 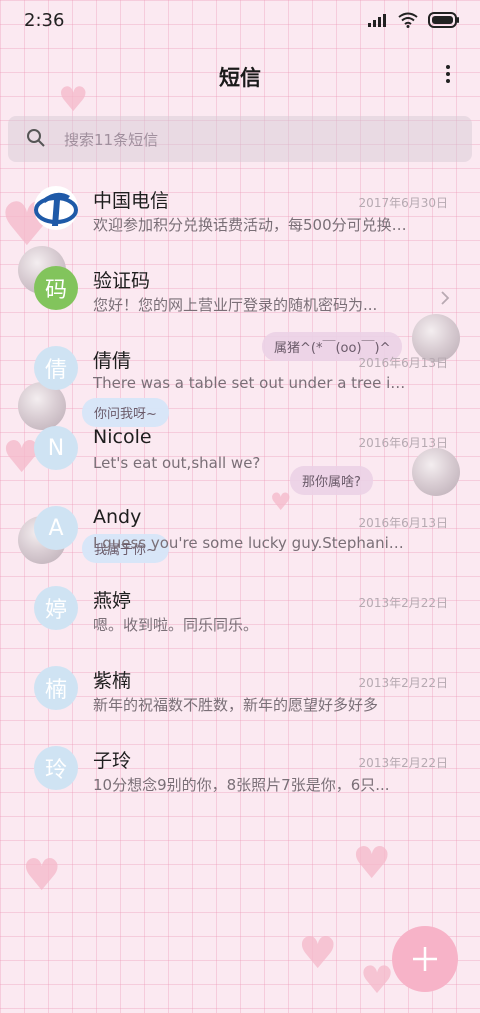 I want to click on avatar: N, so click(x=56, y=448).